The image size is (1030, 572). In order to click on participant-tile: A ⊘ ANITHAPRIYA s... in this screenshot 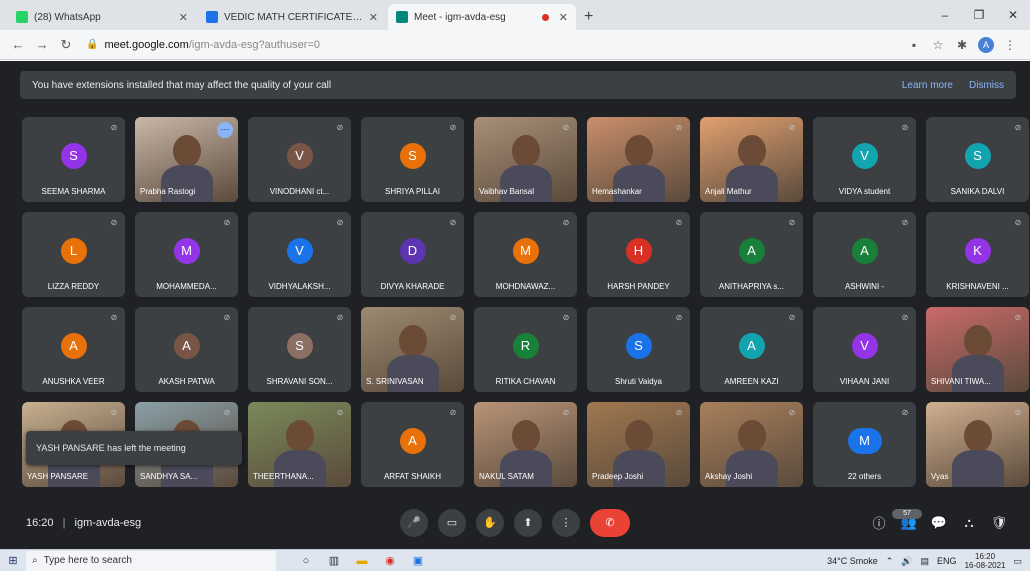, I will do `click(751, 254)`.